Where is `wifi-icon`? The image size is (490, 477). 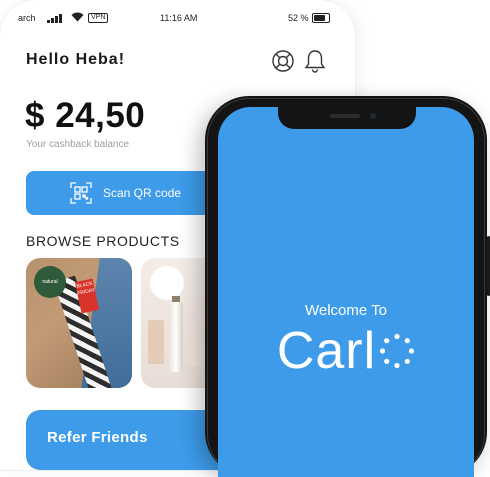 wifi-icon is located at coordinates (77, 17).